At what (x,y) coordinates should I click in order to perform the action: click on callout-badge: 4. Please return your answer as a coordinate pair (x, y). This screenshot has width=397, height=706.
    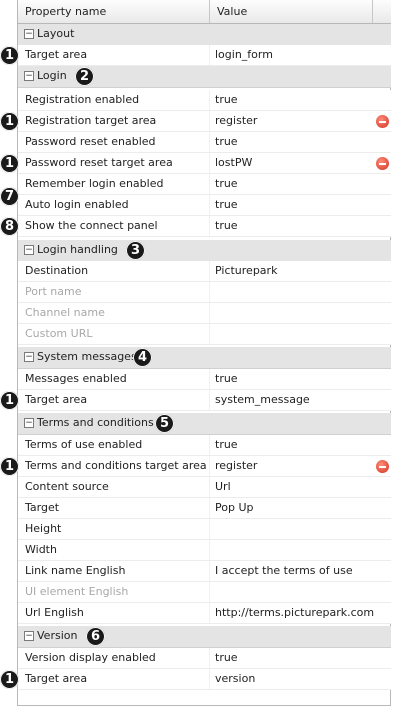
    Looking at the image, I should click on (142, 357).